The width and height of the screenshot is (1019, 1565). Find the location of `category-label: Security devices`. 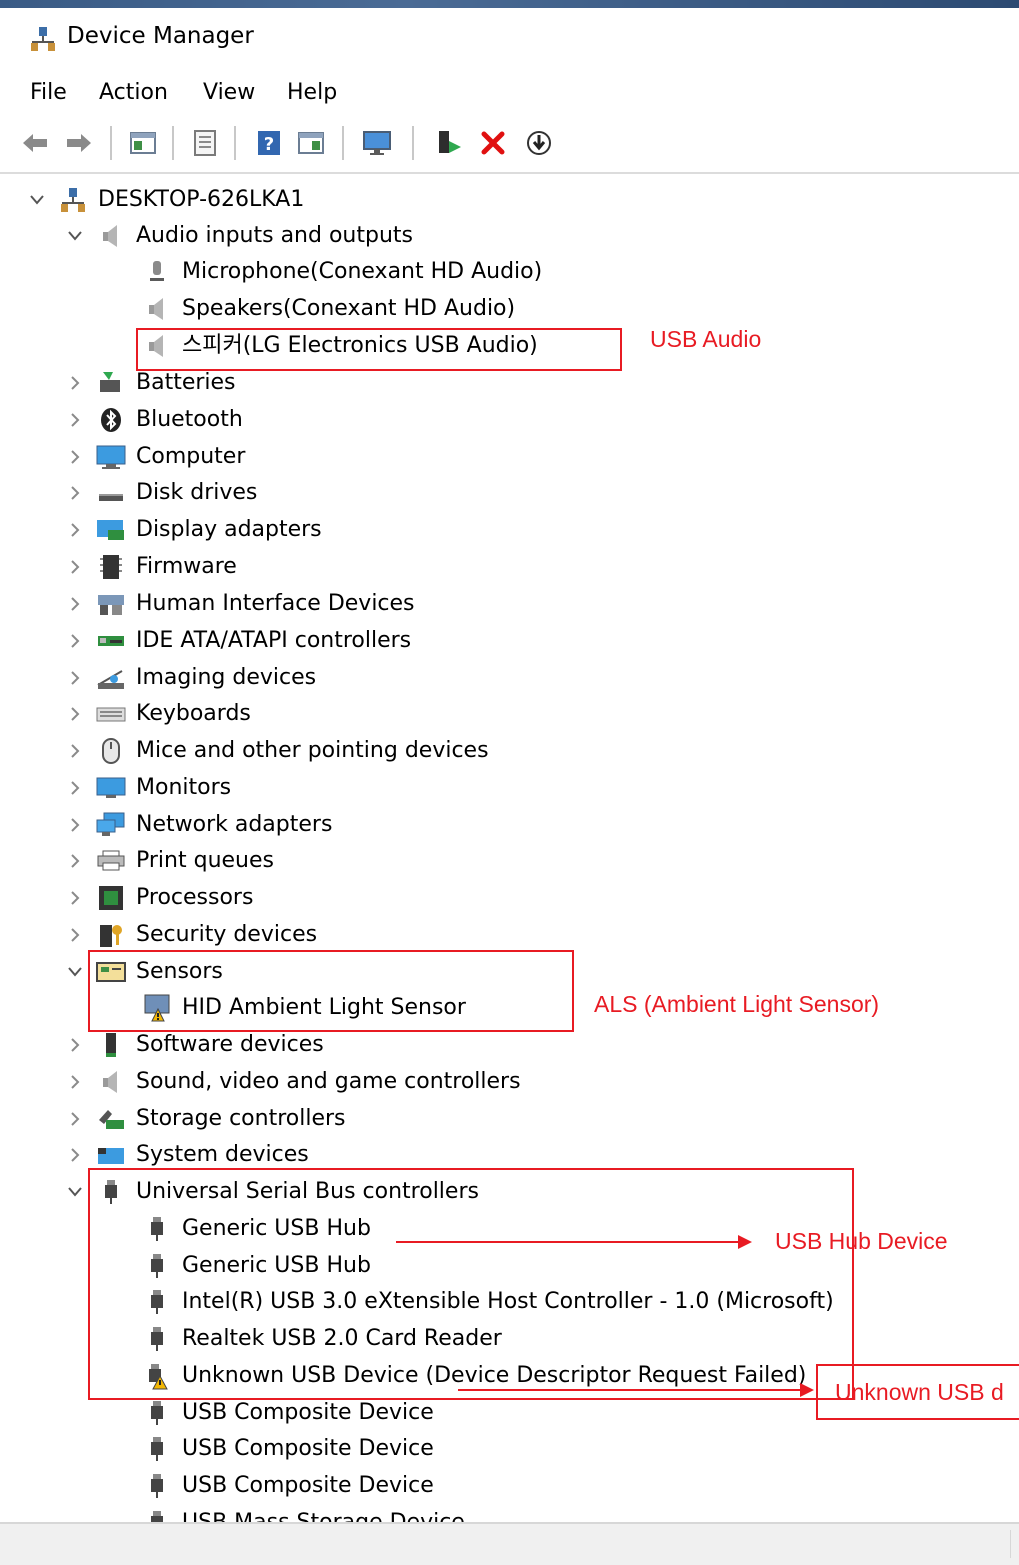

category-label: Security devices is located at coordinates (227, 934).